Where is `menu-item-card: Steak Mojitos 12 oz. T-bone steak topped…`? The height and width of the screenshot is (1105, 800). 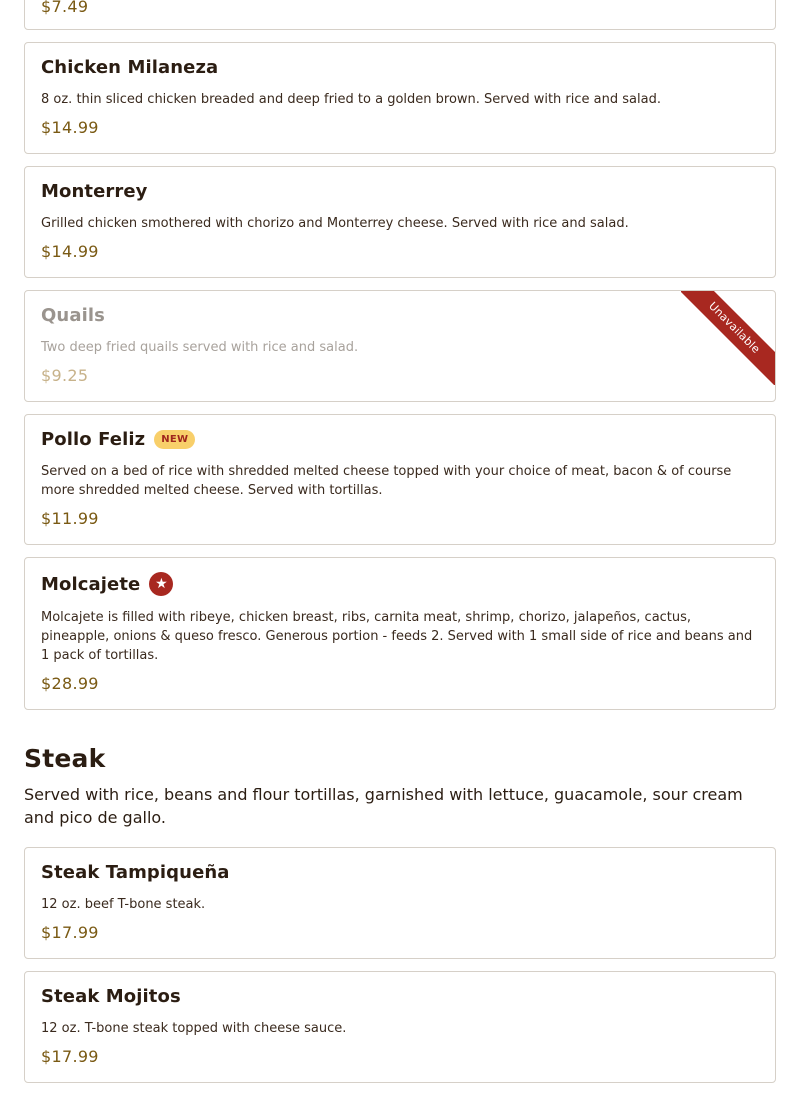
menu-item-card: Steak Mojitos 12 oz. T-bone steak topped… is located at coordinates (400, 1027).